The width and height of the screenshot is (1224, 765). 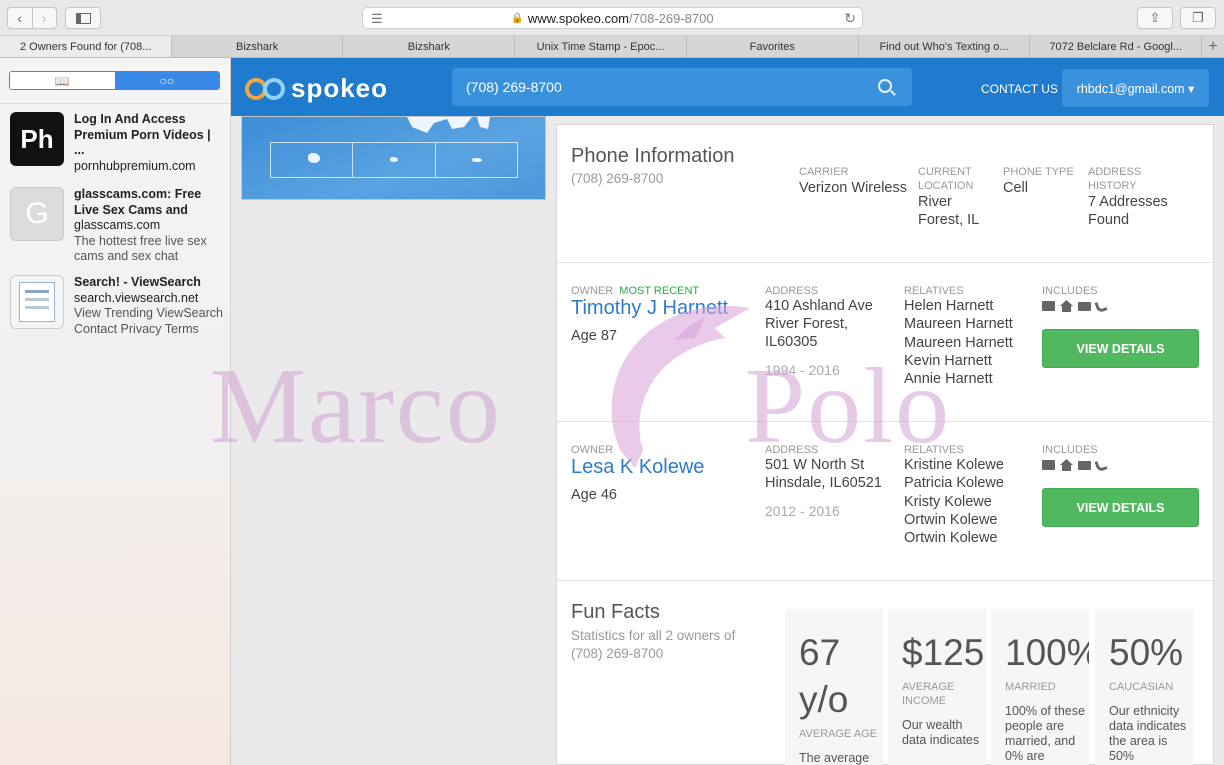 I want to click on owner-age: Age 46, so click(x=594, y=495).